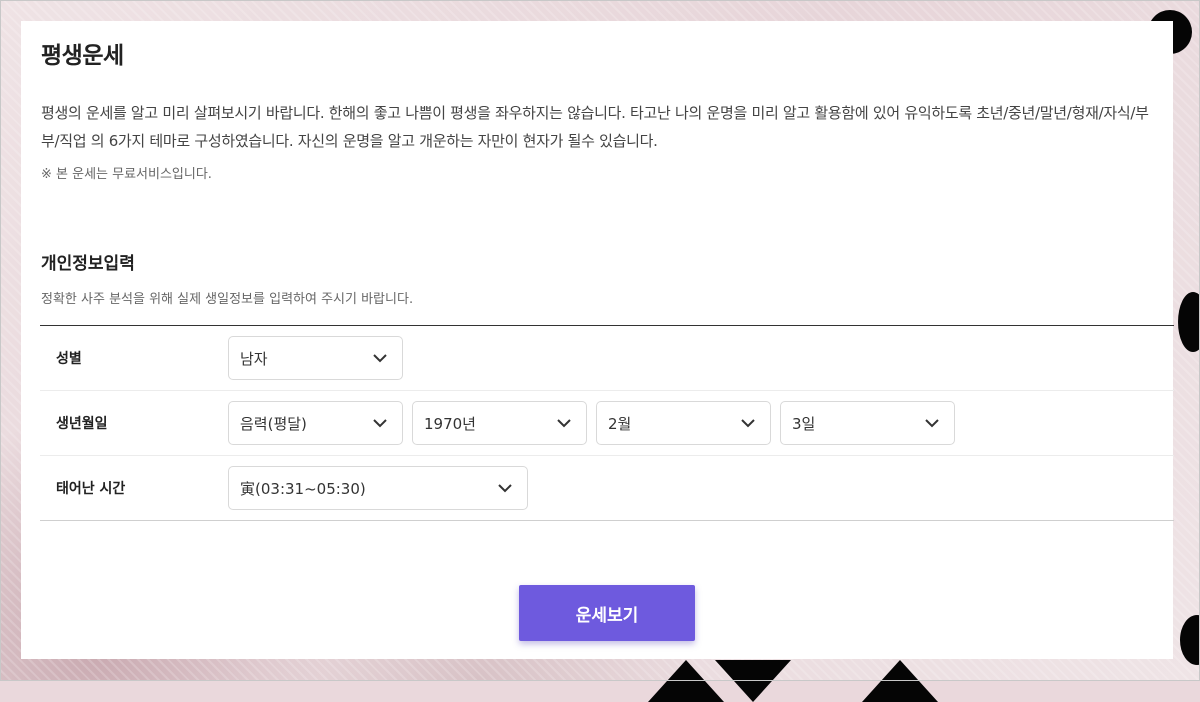  I want to click on decorative-blob, so click(1189, 322).